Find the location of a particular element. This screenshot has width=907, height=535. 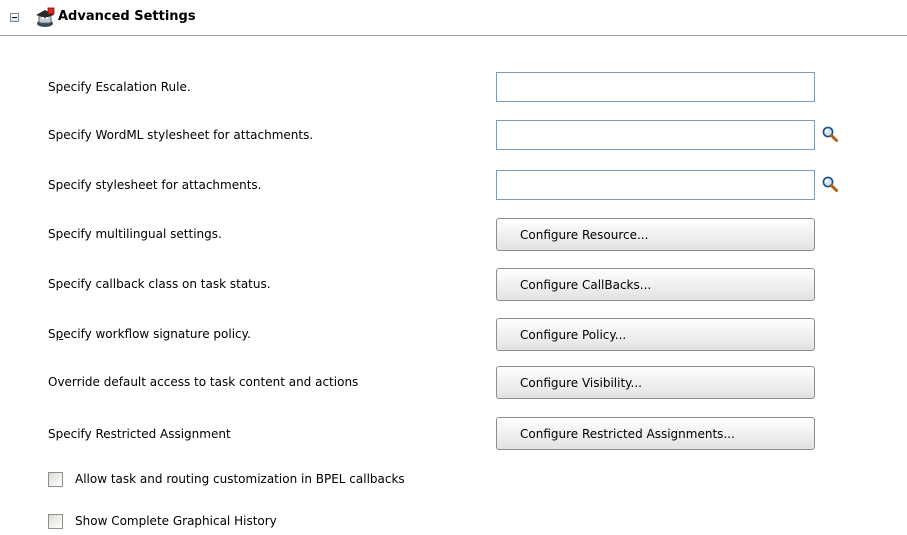

signature-policy-label: Specify workflow signature policy. is located at coordinates (149, 334).